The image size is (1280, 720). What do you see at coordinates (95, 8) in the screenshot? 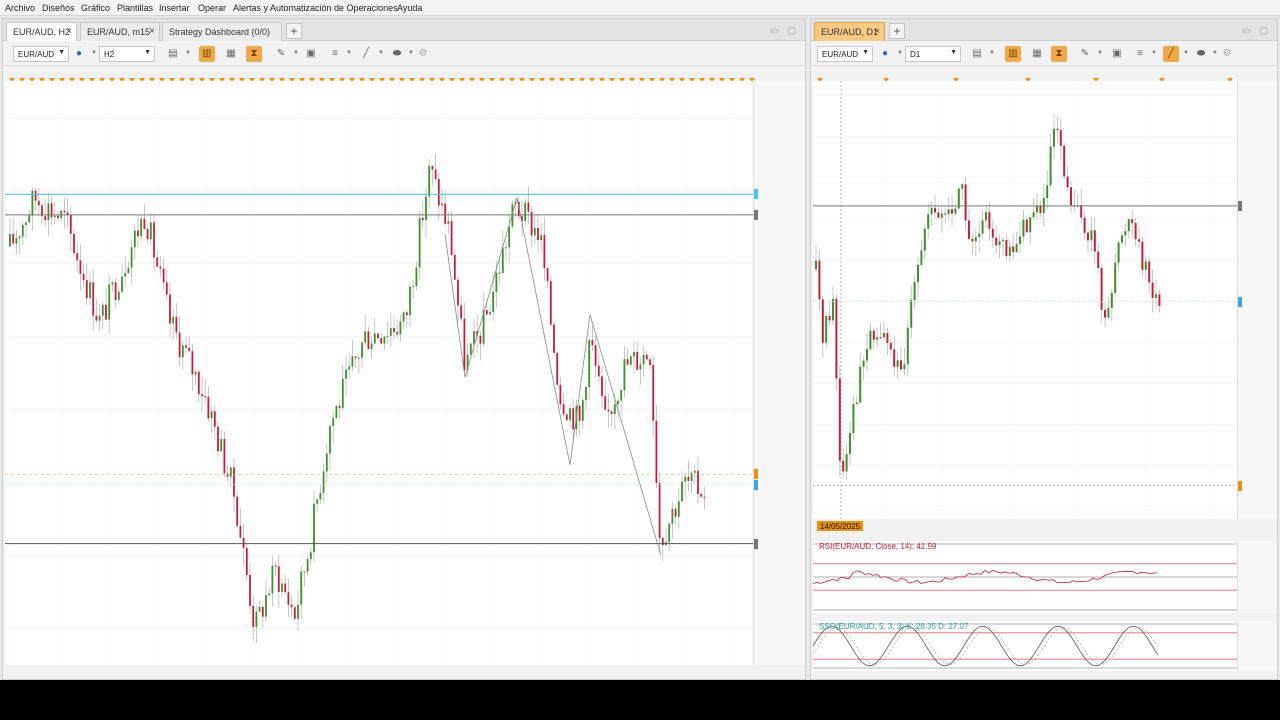
I see `menu-grafico: Gráfico` at bounding box center [95, 8].